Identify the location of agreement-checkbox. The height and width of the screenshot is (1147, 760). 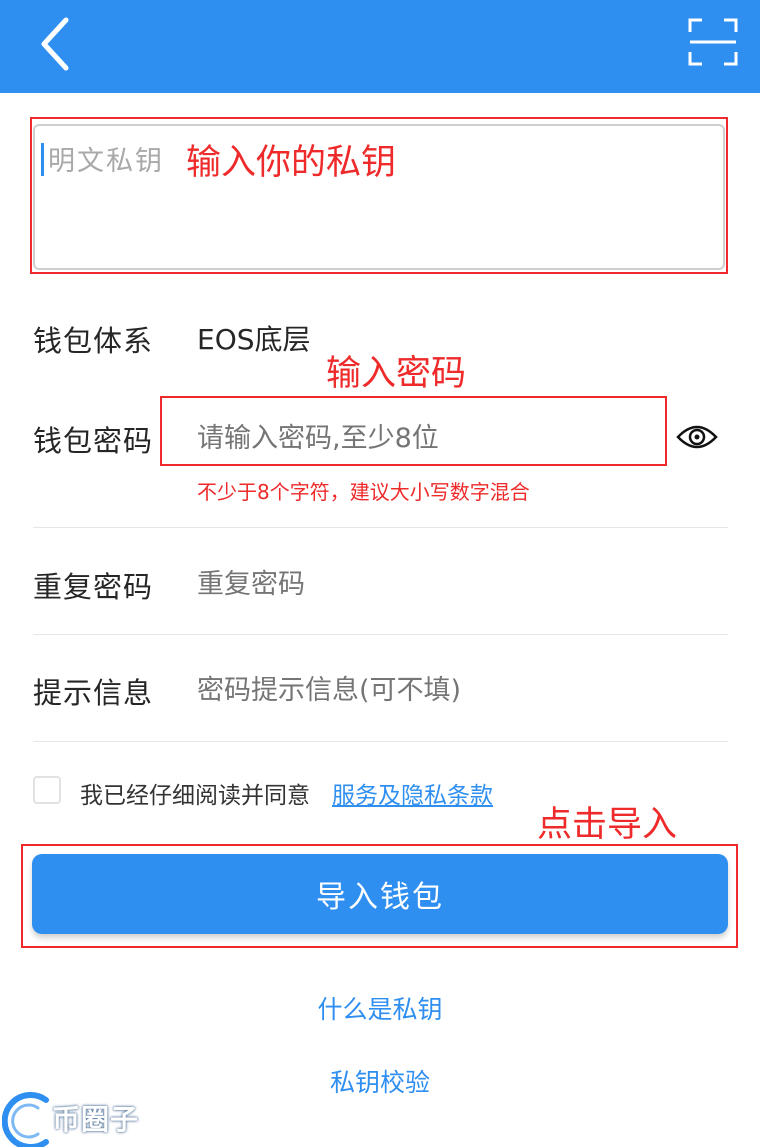
(47, 790).